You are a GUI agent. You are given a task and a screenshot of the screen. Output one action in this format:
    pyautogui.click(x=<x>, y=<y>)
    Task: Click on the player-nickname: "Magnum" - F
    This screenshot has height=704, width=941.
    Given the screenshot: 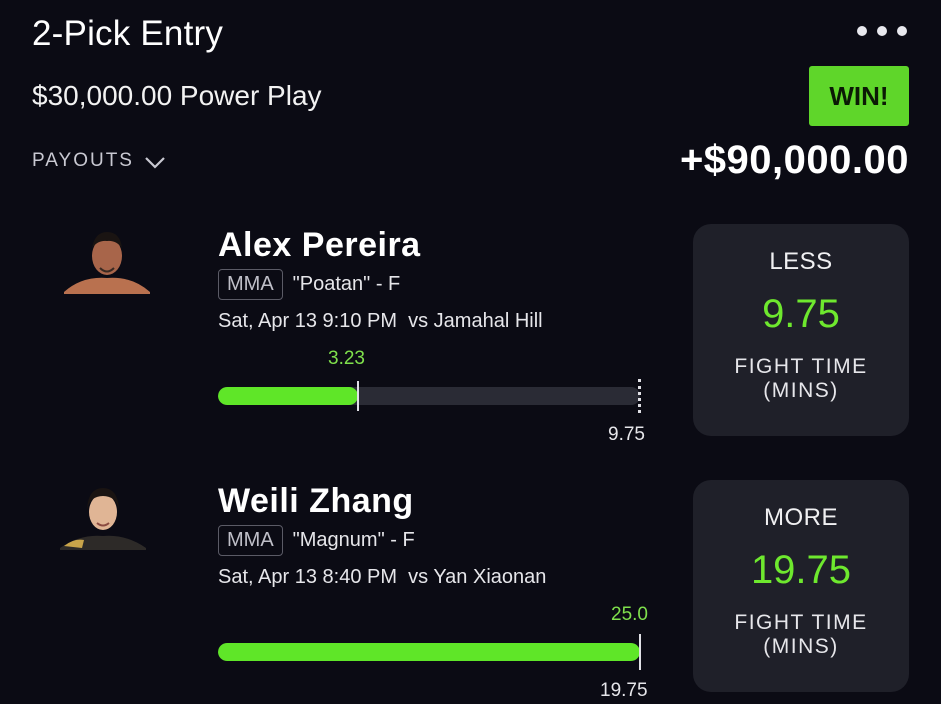 What is the action you would take?
    pyautogui.click(x=353, y=540)
    